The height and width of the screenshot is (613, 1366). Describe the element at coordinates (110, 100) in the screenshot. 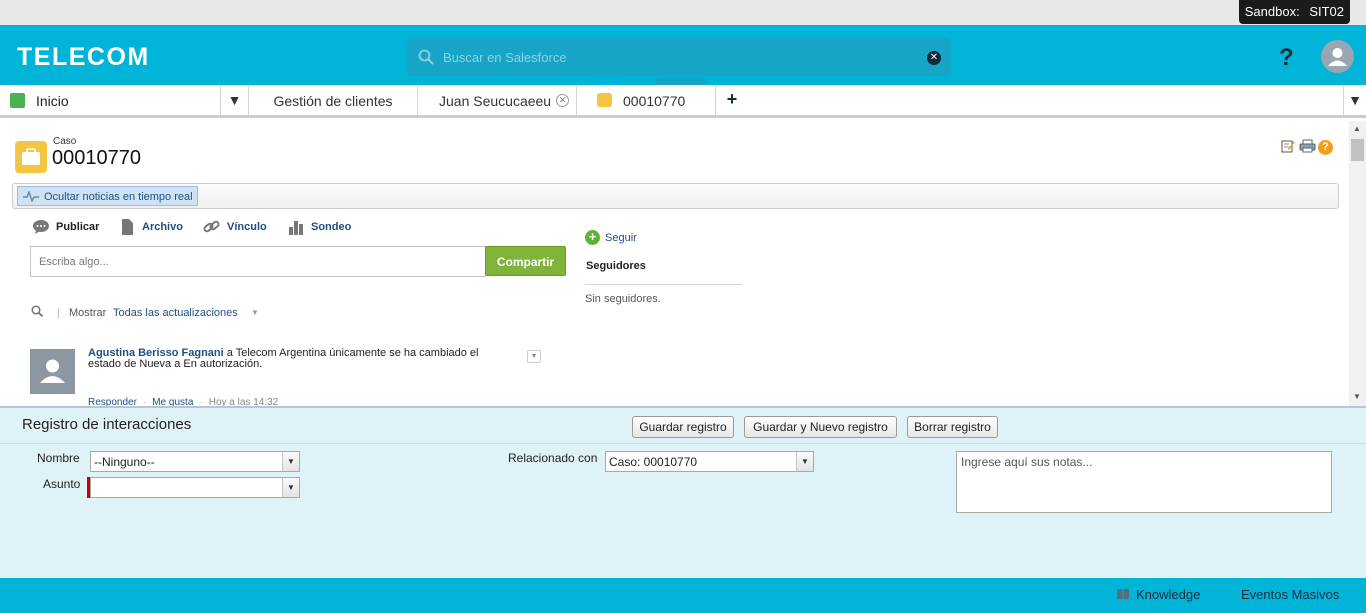

I see `tab-inicio: Inicio` at that location.